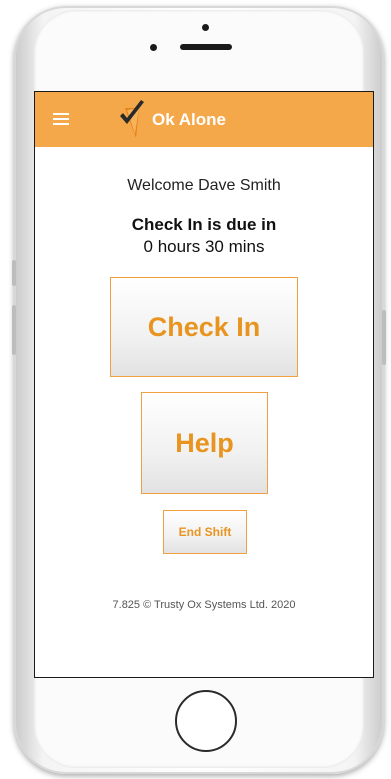 This screenshot has width=391, height=779. What do you see at coordinates (132, 119) in the screenshot?
I see `ok-alone-checkmark-logo-icon` at bounding box center [132, 119].